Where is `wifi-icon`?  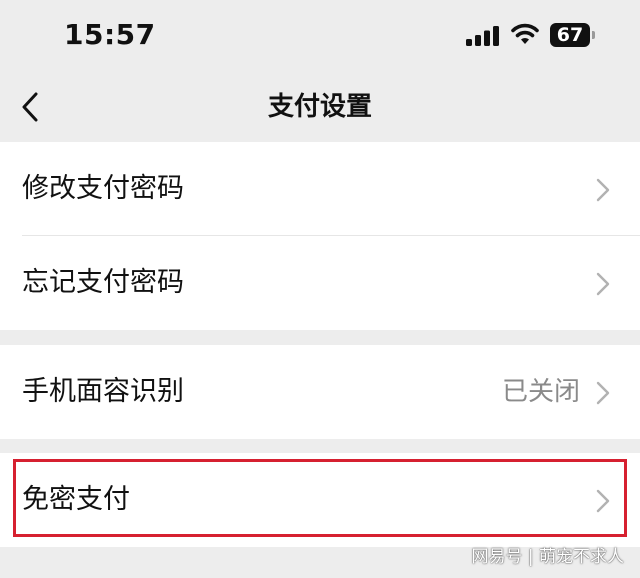
wifi-icon is located at coordinates (525, 33).